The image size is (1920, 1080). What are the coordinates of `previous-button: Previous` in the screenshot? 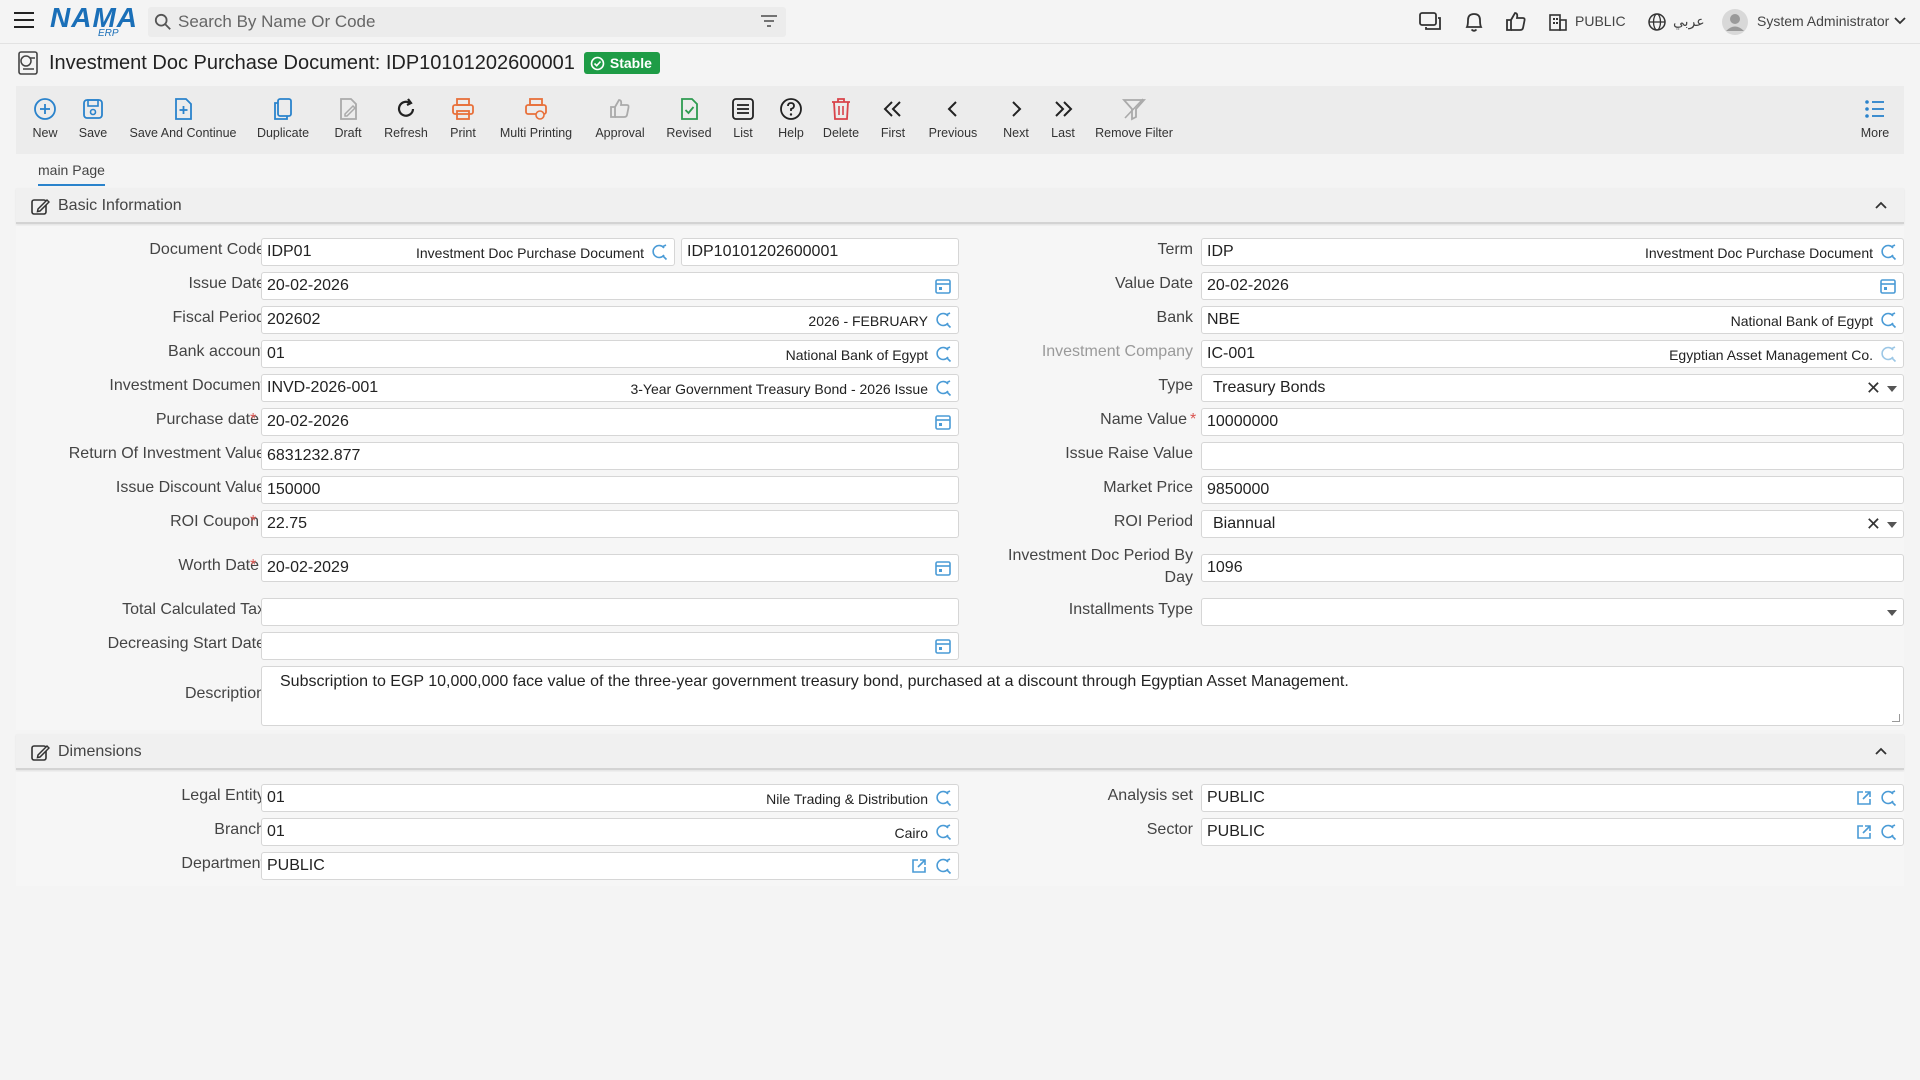 It's located at (953, 120).